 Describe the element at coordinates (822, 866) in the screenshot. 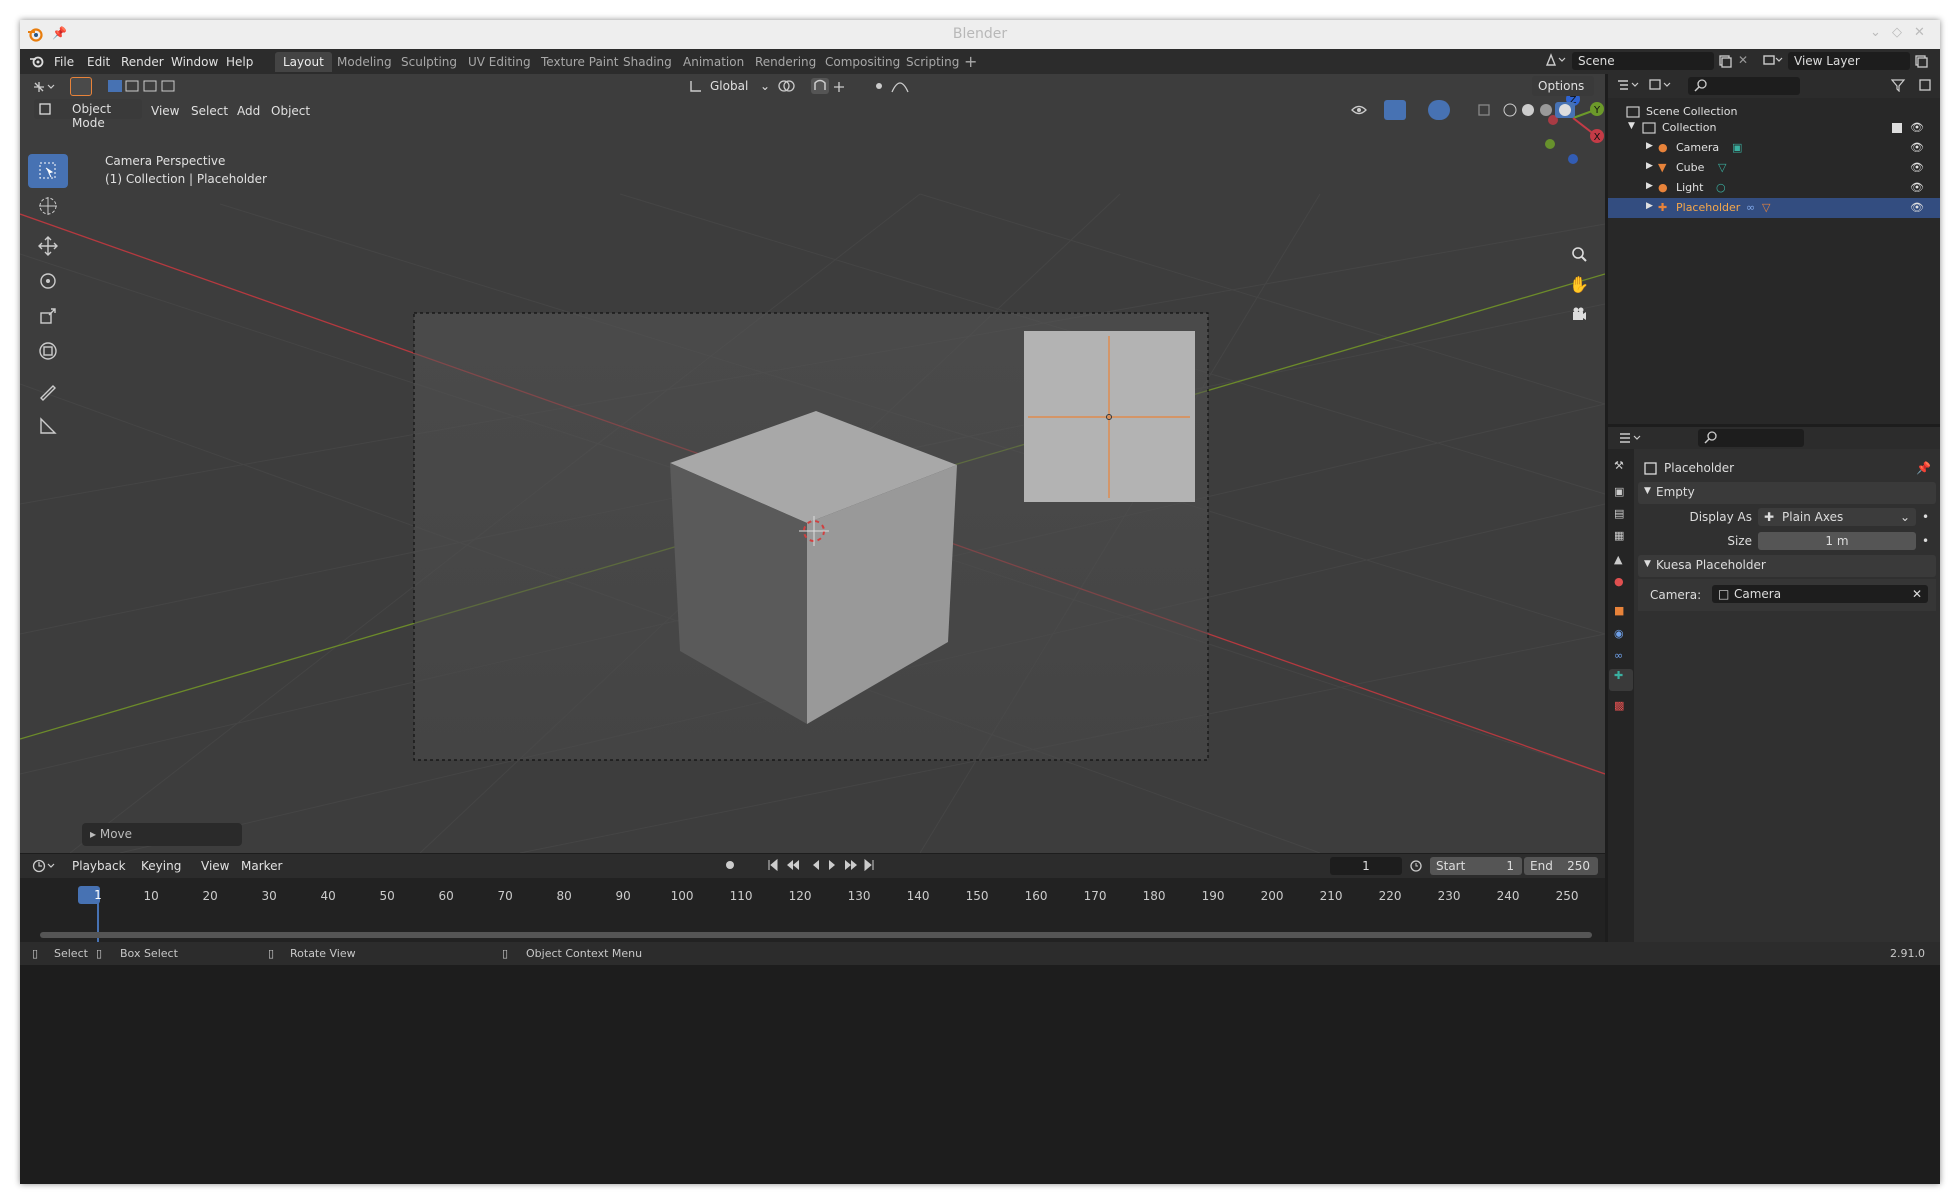

I see `playback-controls-icon` at that location.